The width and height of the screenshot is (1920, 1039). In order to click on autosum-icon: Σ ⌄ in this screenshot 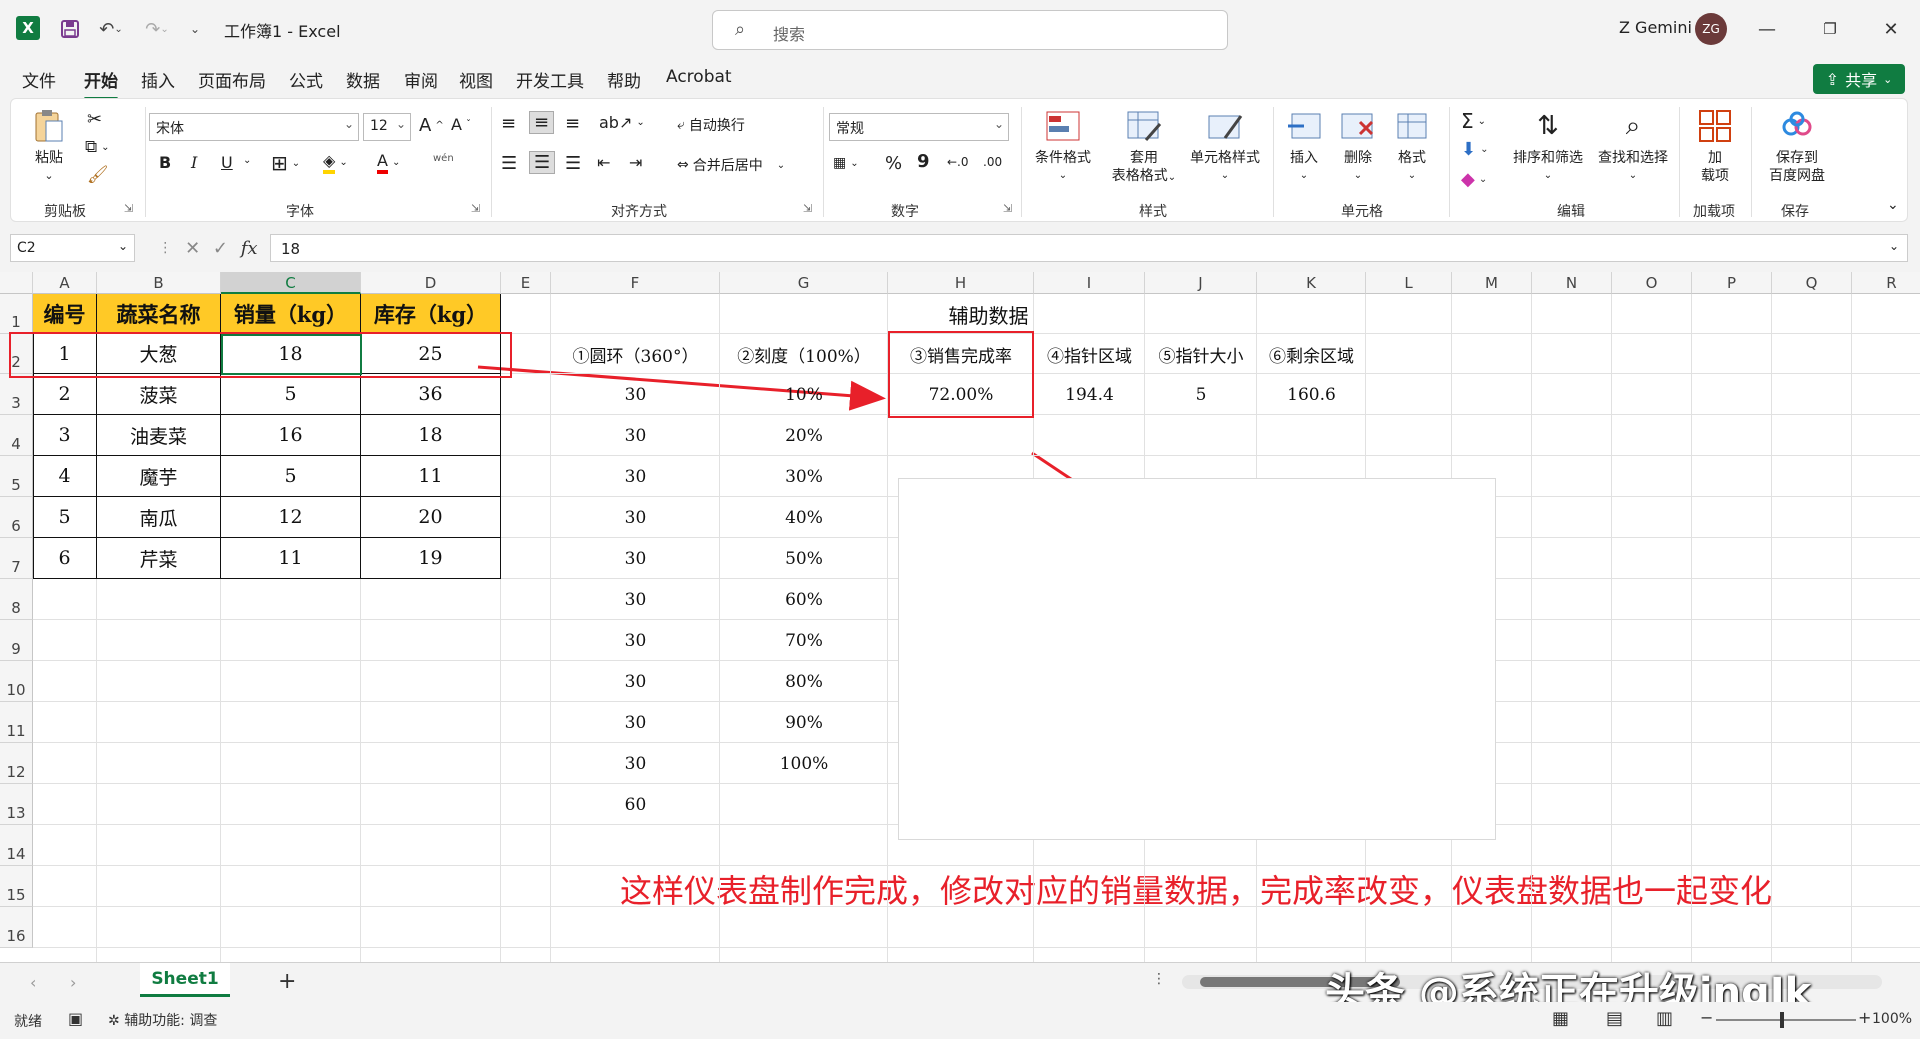, I will do `click(1473, 121)`.